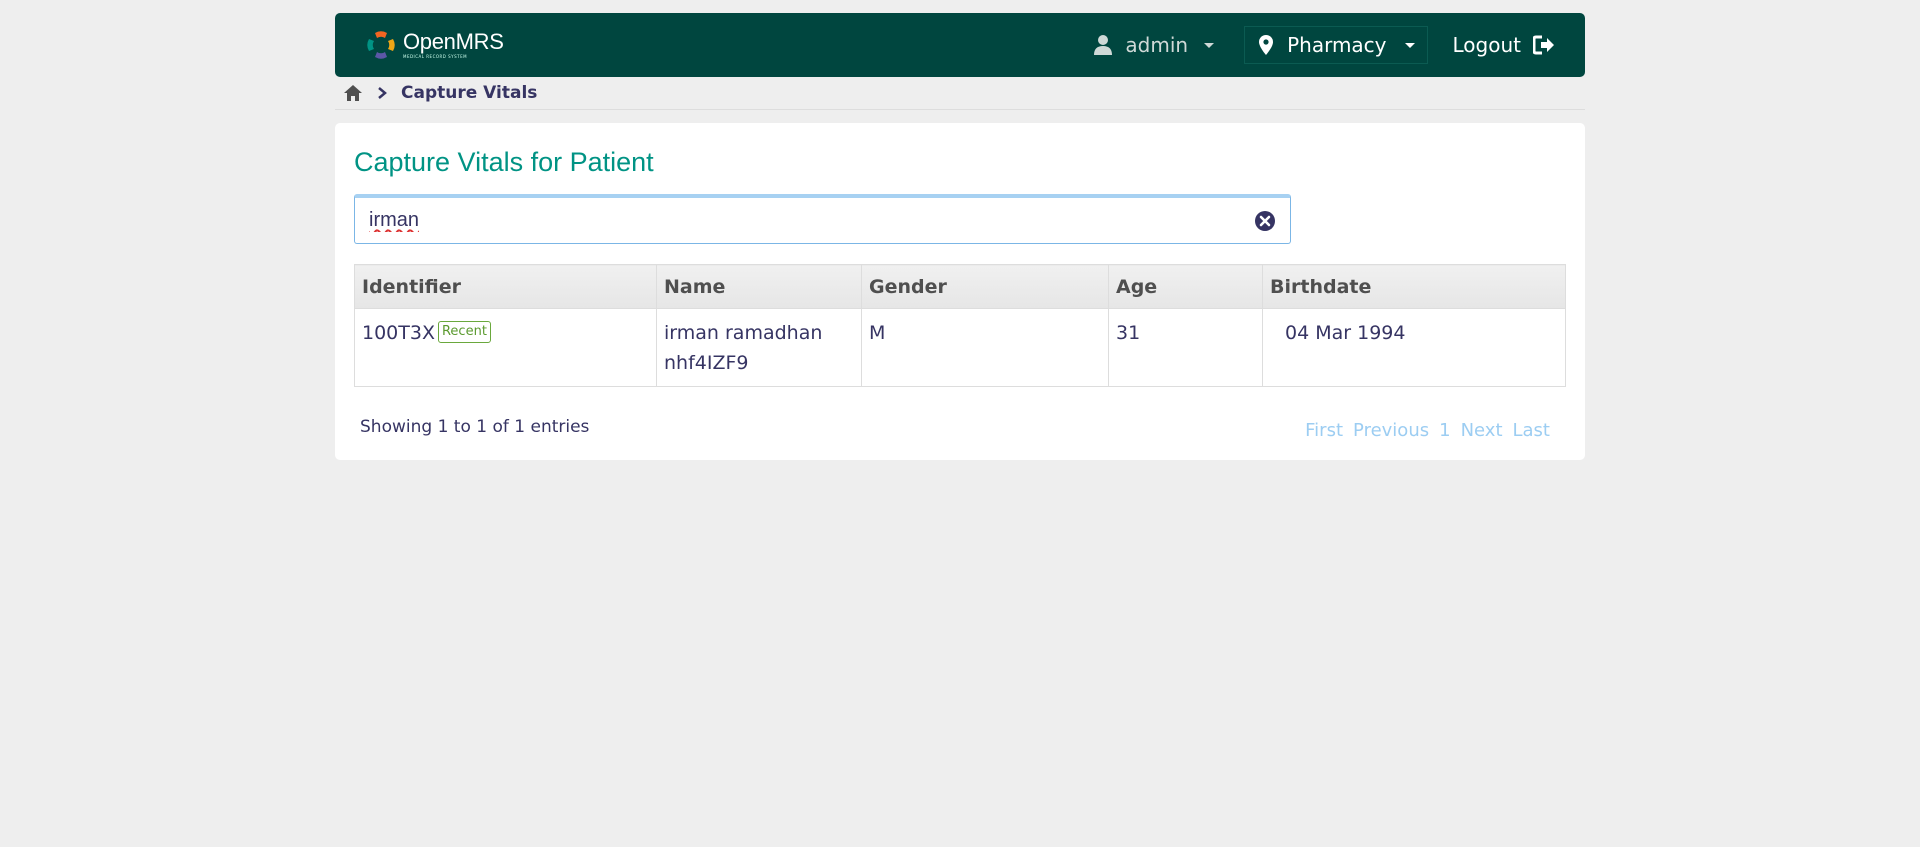 This screenshot has height=847, width=1920. Describe the element at coordinates (985, 347) in the screenshot. I see `cell-gender: M` at that location.